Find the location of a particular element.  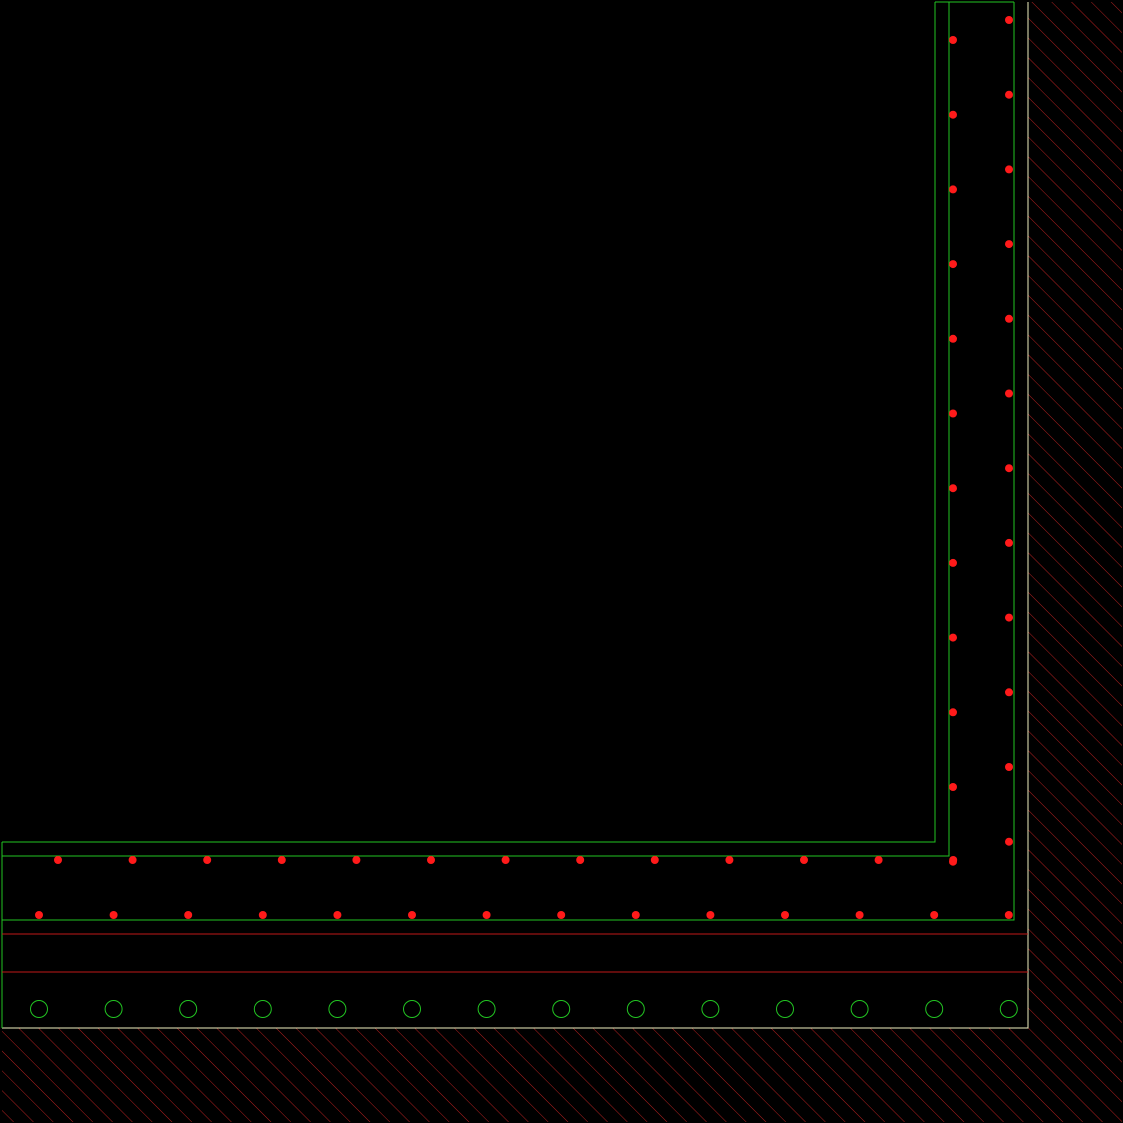

soil-hatch-bottom is located at coordinates (515, 1075).